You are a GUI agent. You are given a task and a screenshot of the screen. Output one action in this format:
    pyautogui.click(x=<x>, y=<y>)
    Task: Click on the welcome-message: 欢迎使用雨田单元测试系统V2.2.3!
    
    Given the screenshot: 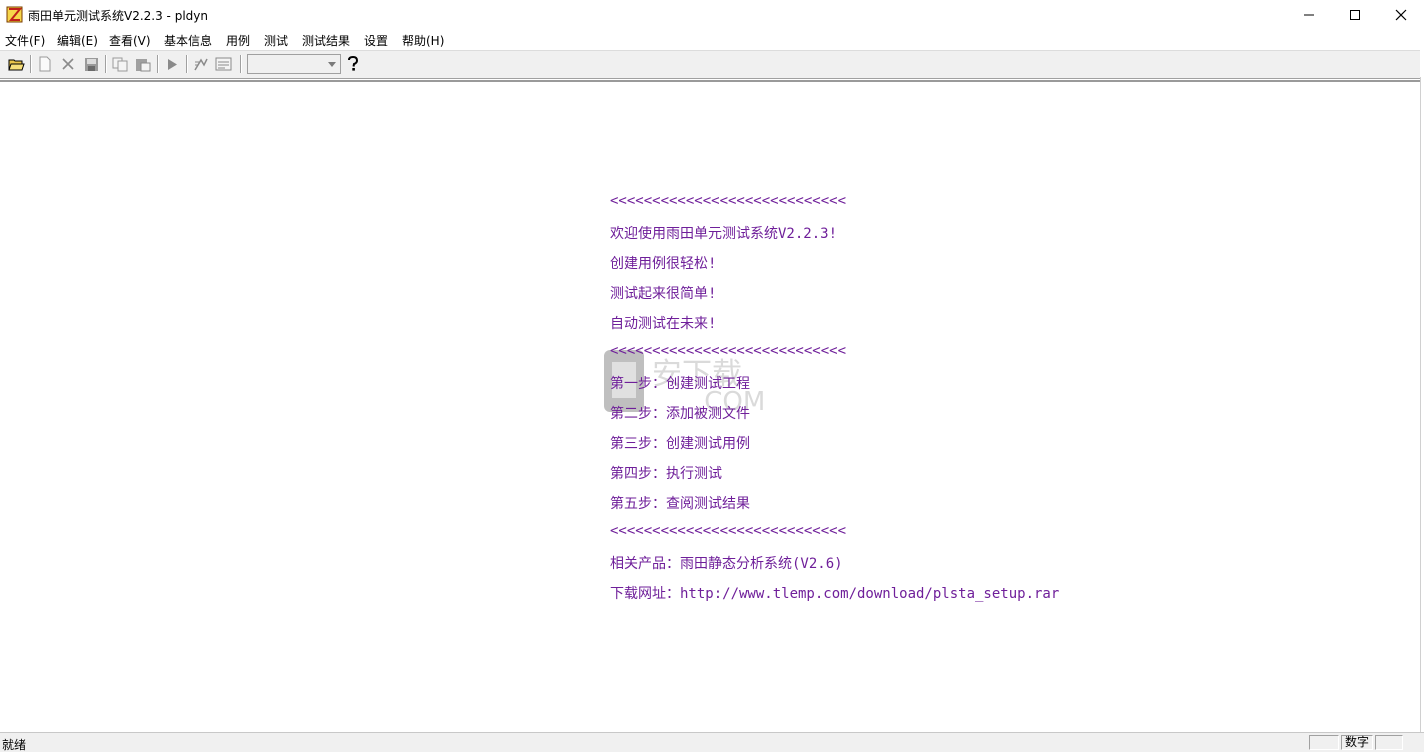 What is the action you would take?
    pyautogui.click(x=724, y=234)
    